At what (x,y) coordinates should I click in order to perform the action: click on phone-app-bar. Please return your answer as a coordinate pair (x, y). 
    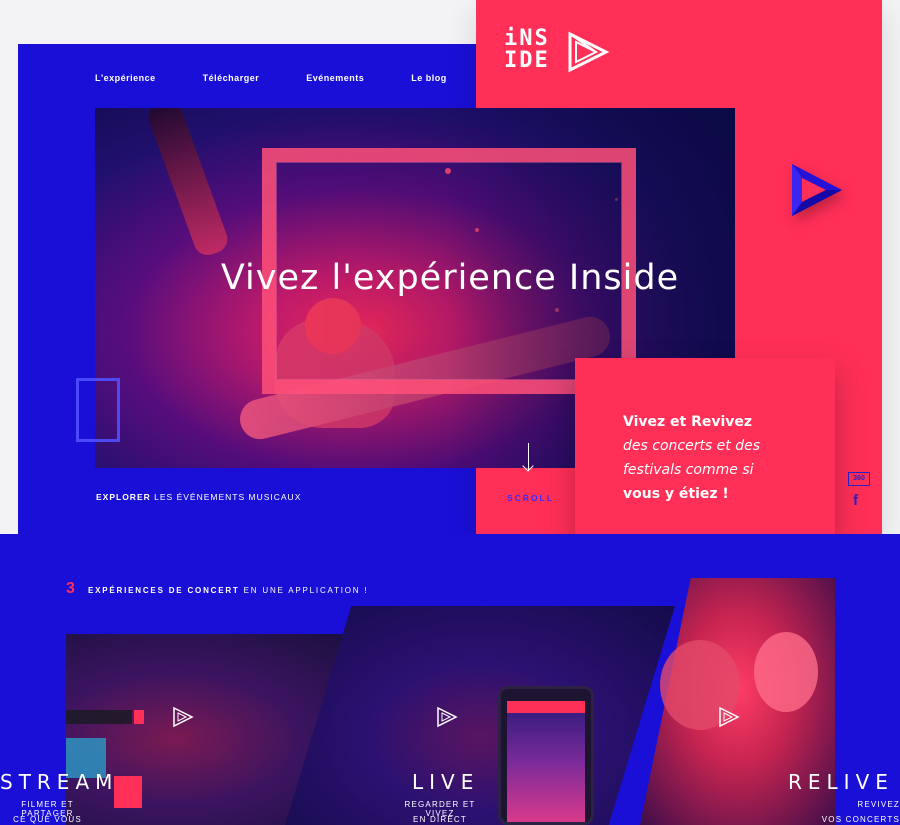
    Looking at the image, I should click on (546, 707).